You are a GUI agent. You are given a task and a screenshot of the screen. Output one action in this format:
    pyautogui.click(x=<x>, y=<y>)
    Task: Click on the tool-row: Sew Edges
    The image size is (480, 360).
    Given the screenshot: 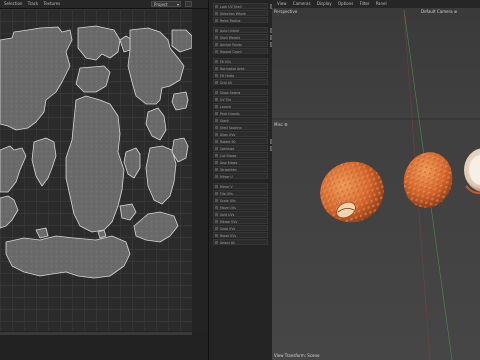 What is the action you would take?
    pyautogui.click(x=240, y=162)
    